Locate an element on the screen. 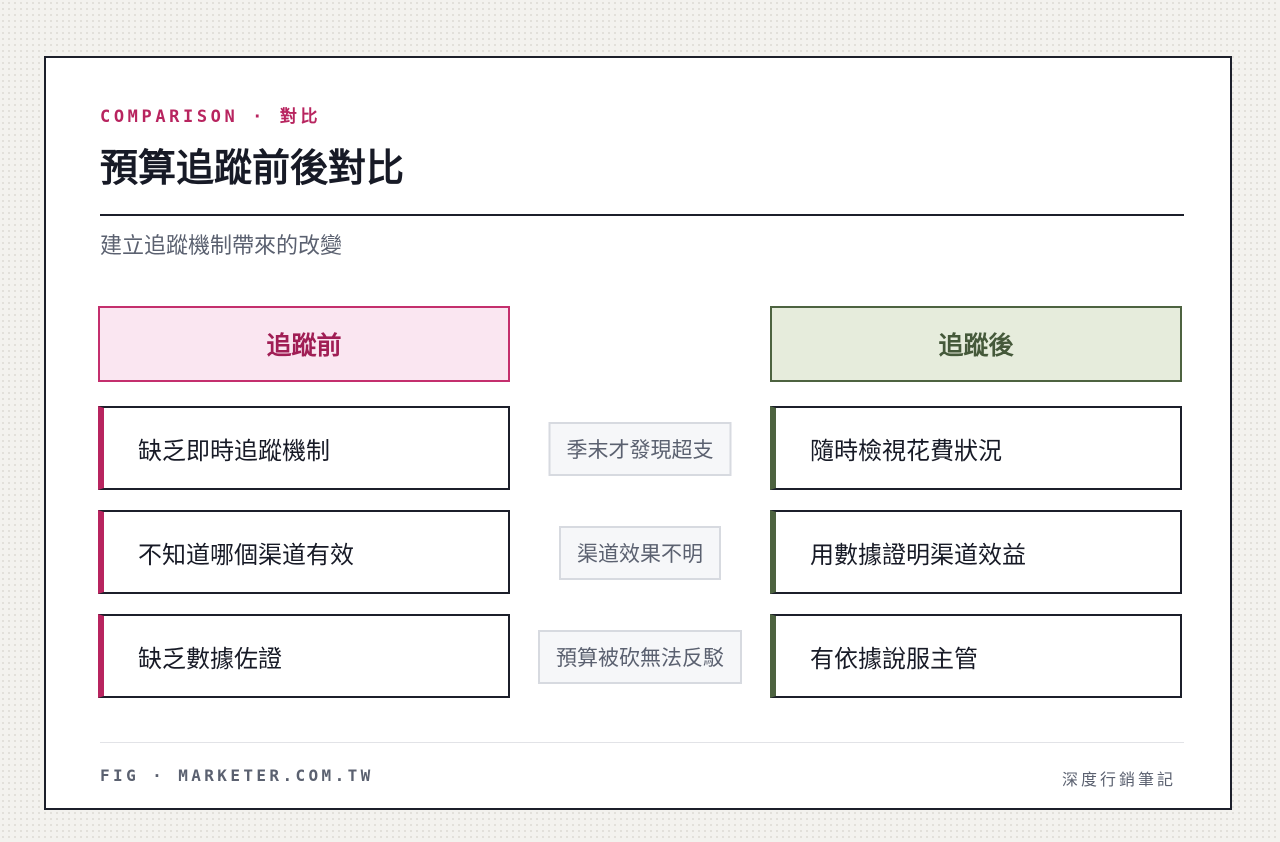 The image size is (1280, 842). before-item-3: 缺乏數據佐證 is located at coordinates (304, 656).